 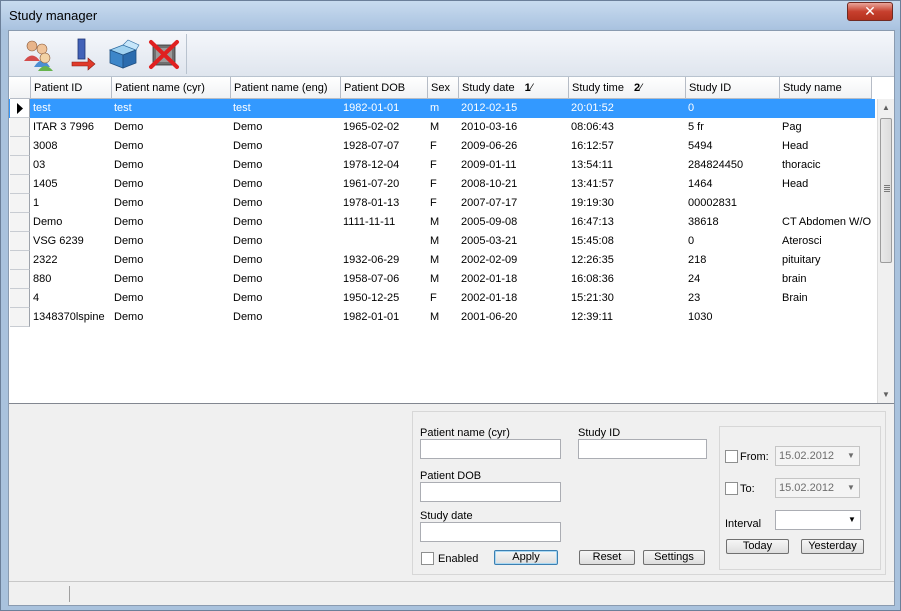 I want to click on cell-patient-dob: 1950-12-25, so click(x=384, y=298).